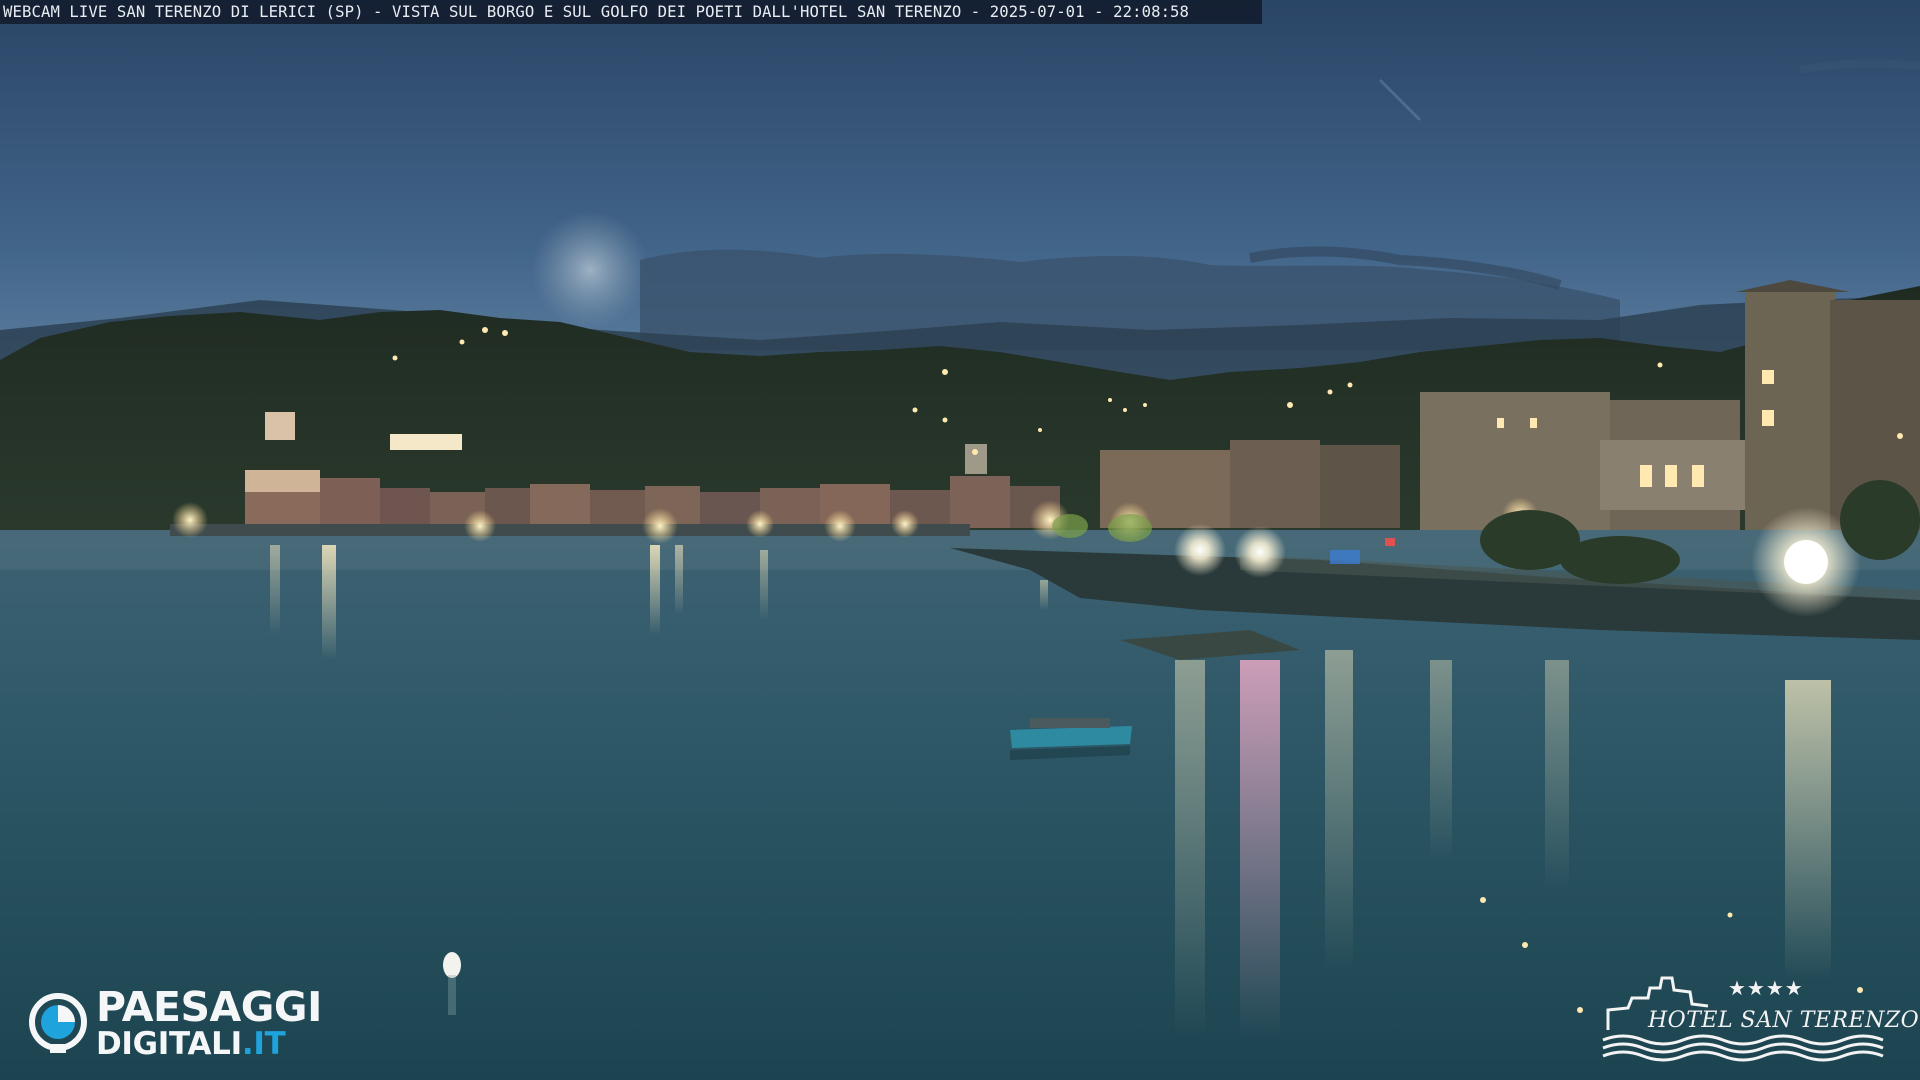 This screenshot has height=1080, width=1920. What do you see at coordinates (1784, 1020) in the screenshot?
I see `hotel-name: HOTEL SAN TERENZO` at bounding box center [1784, 1020].